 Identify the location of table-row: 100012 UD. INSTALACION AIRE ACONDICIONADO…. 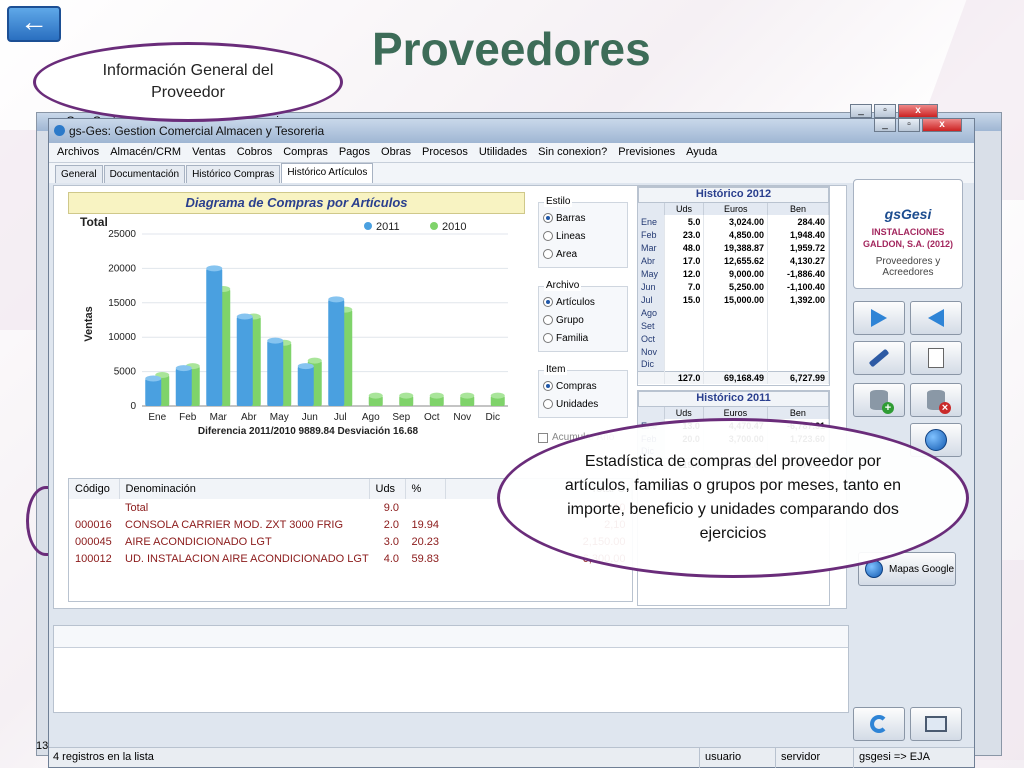
(350, 558).